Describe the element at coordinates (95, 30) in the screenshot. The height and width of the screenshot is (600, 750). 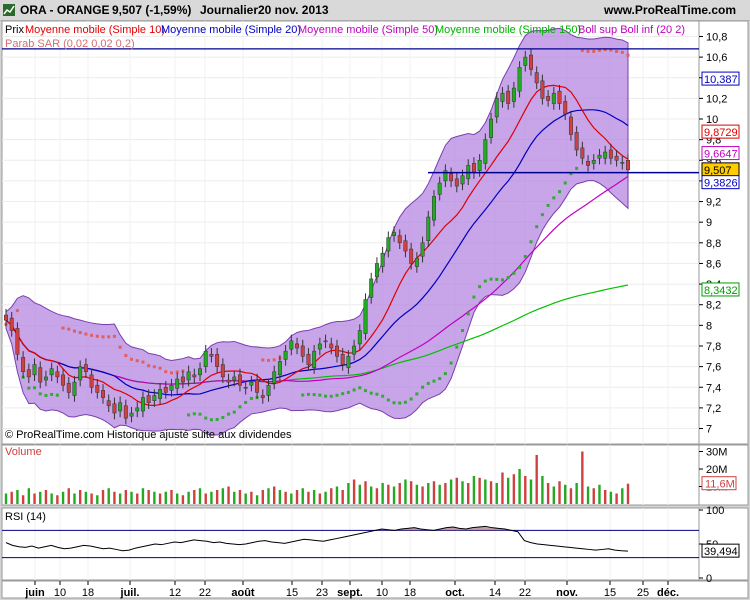
I see `legend-ma10: Moyenne mobile (Simple 10)` at that location.